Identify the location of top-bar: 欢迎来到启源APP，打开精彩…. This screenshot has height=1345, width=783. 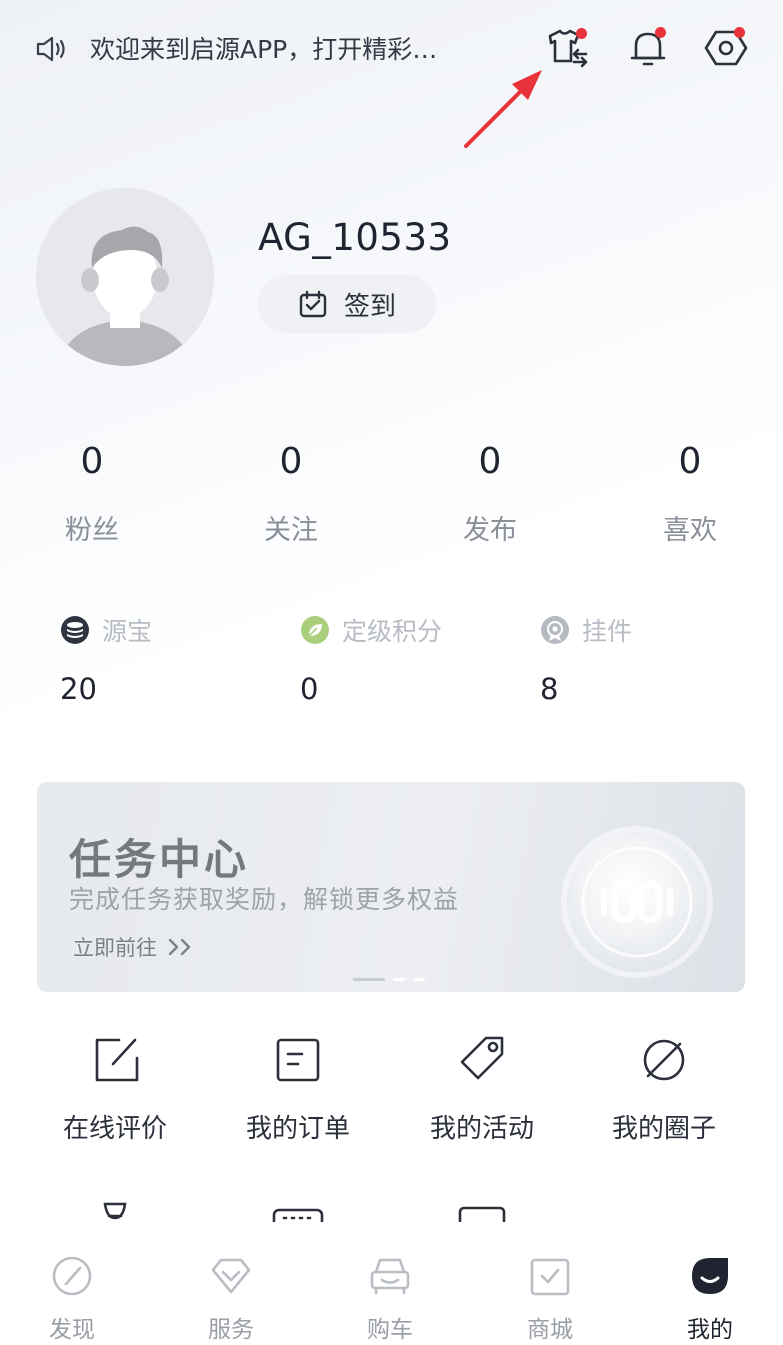
(391, 74).